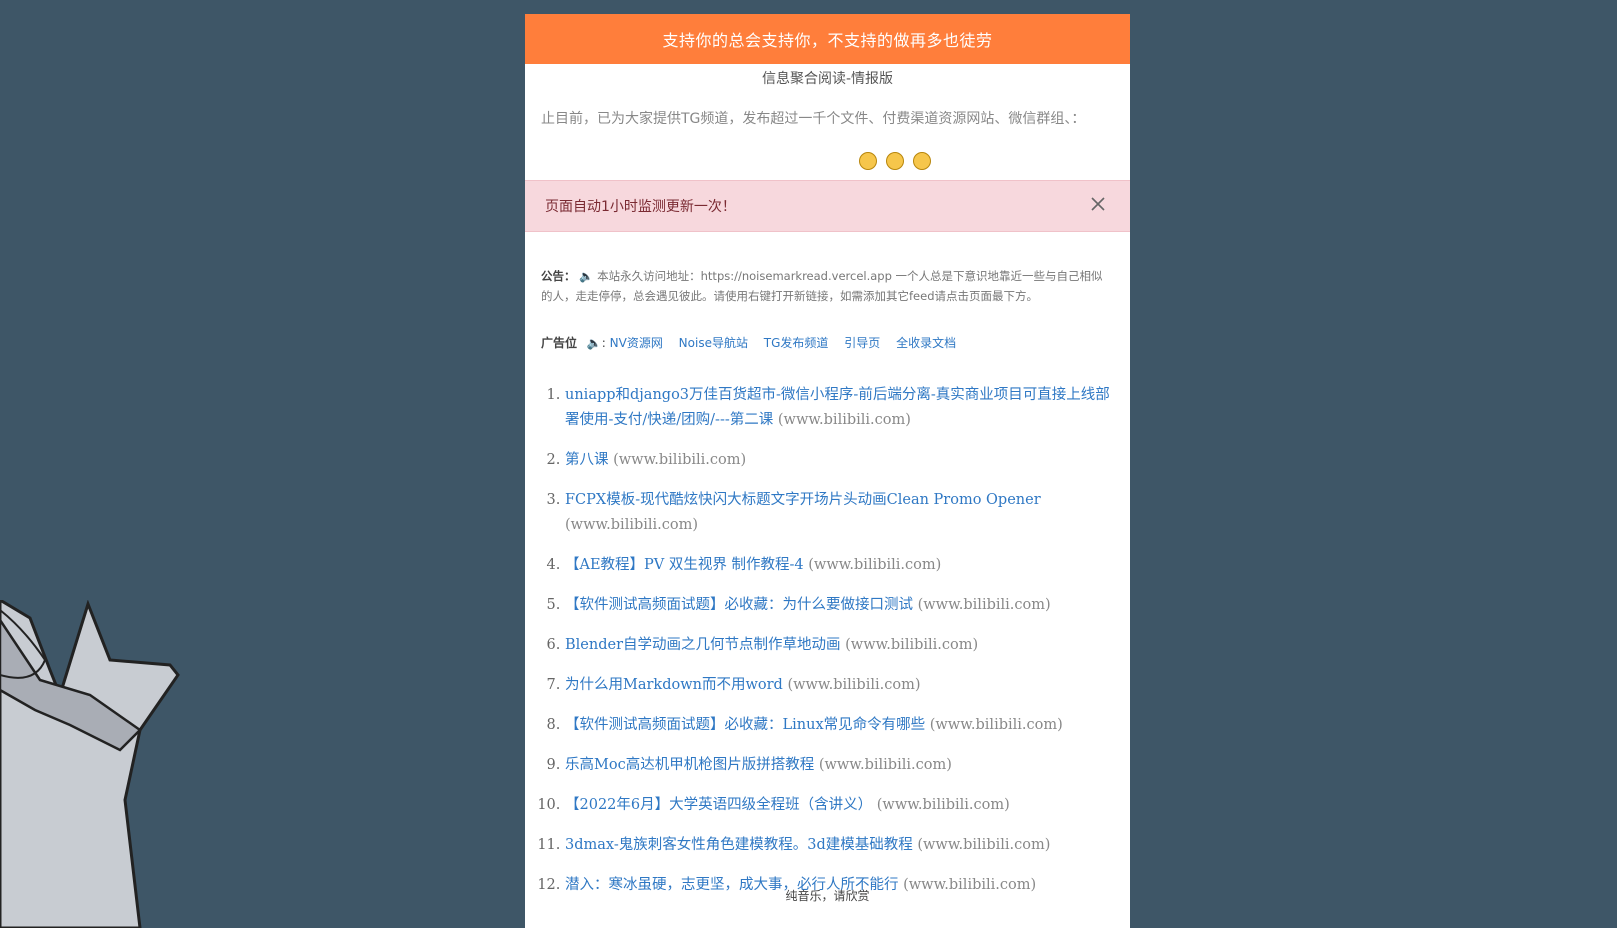 The height and width of the screenshot is (928, 1617). I want to click on article-link: 第八课, so click(587, 460).